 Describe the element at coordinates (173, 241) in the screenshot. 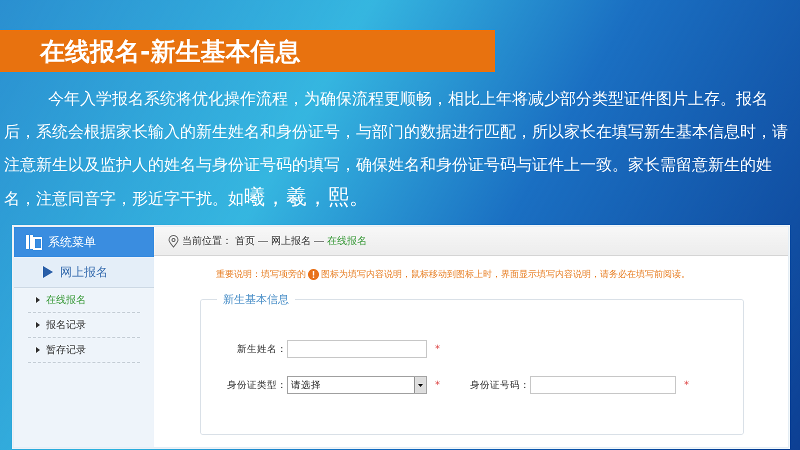

I see `location-pin-icon` at that location.